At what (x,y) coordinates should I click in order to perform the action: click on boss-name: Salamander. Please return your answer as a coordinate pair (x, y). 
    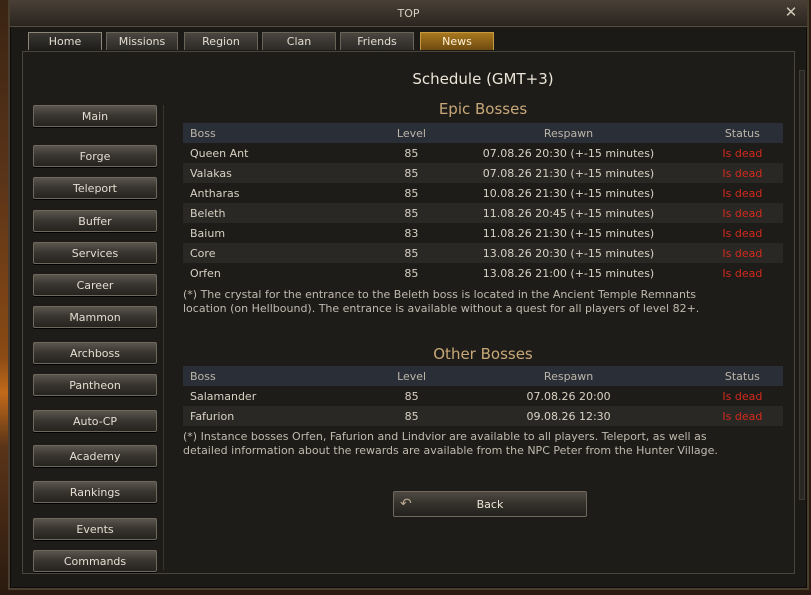
    Looking at the image, I should click on (285, 396).